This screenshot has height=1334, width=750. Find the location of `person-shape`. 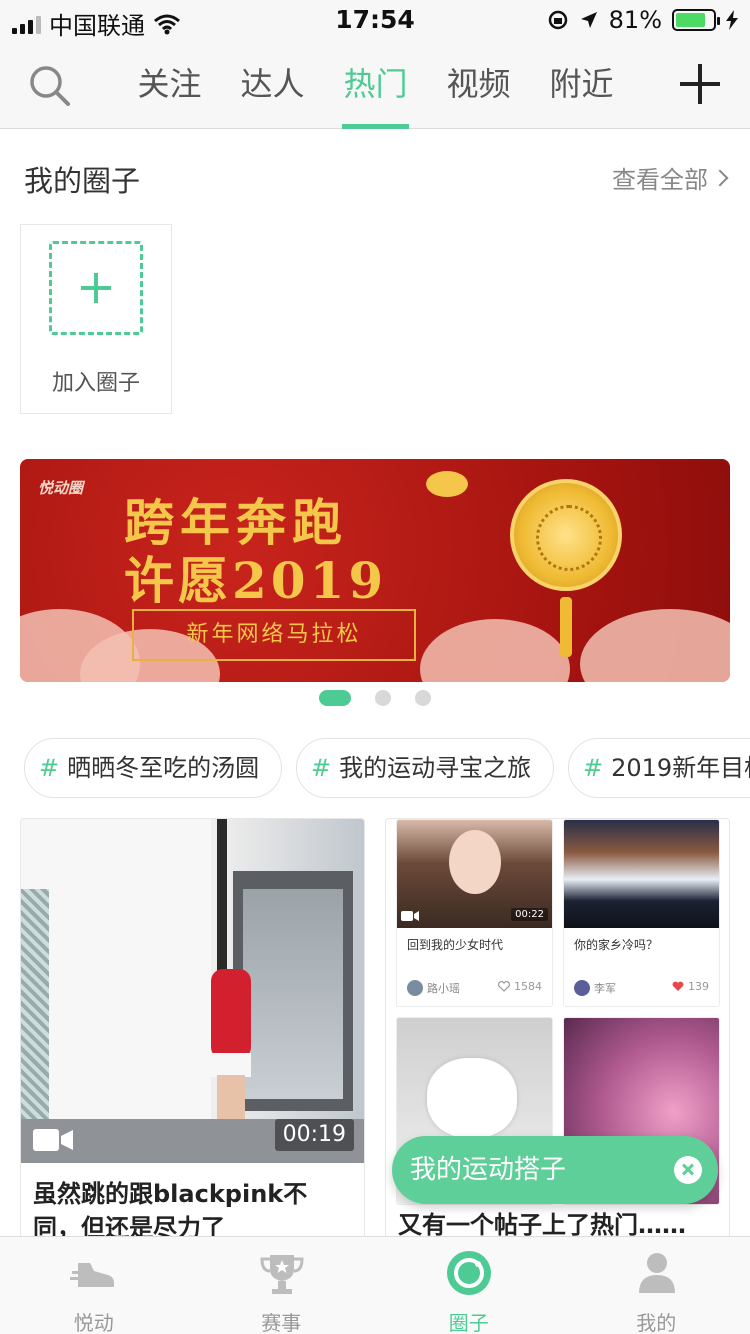

person-shape is located at coordinates (231, 1014).